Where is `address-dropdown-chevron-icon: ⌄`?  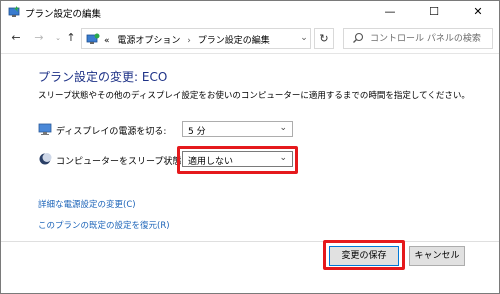 address-dropdown-chevron-icon: ⌄ is located at coordinates (304, 38).